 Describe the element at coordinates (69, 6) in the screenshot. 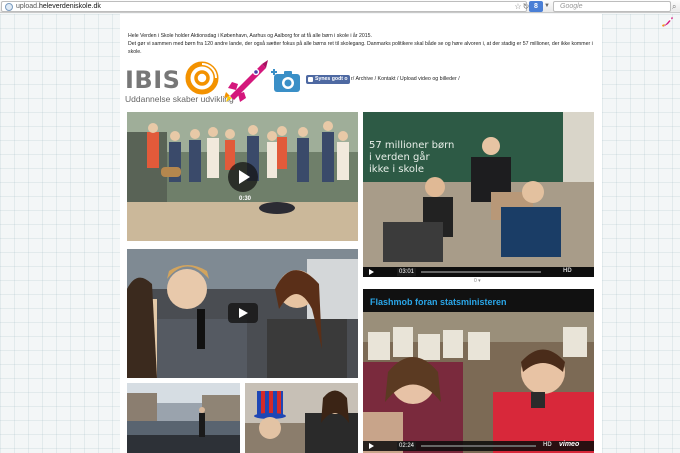

I see `url-domain: heleverdeniskole.dk` at that location.